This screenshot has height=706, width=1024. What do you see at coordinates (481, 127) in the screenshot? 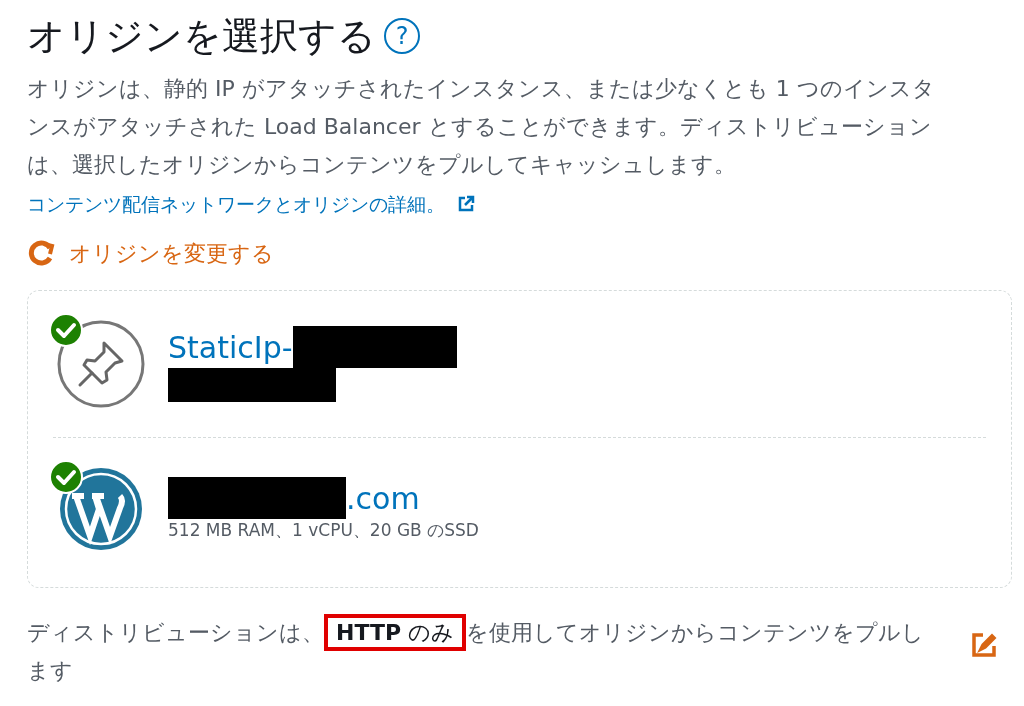
I see `description: オリジンは、静的 IP がアタッチされたインスタンス、または少なくとも 1 つのインスタンスがアタッチされた Load Balancer とすることができます。ディストリビューションは、選択したオリジンからコンテンツをプルしてキャッシュします。` at bounding box center [481, 127].